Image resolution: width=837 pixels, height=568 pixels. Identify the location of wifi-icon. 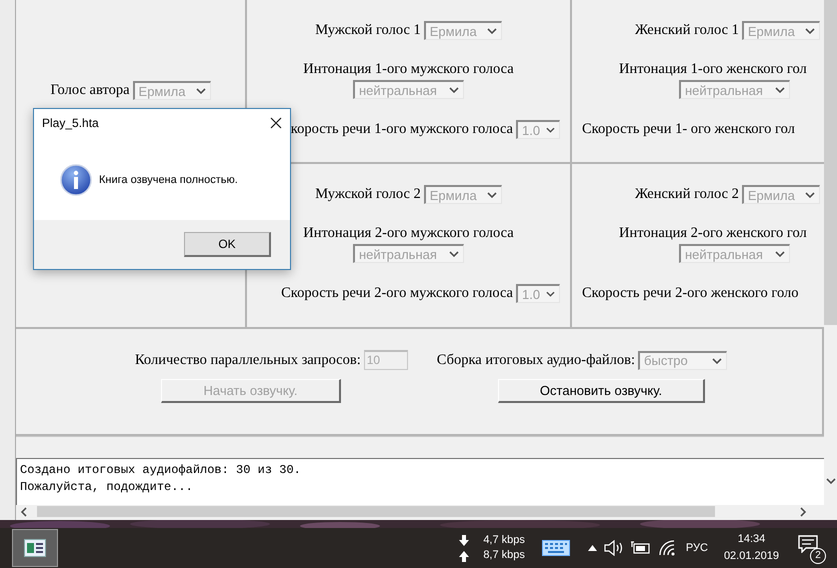
(667, 548).